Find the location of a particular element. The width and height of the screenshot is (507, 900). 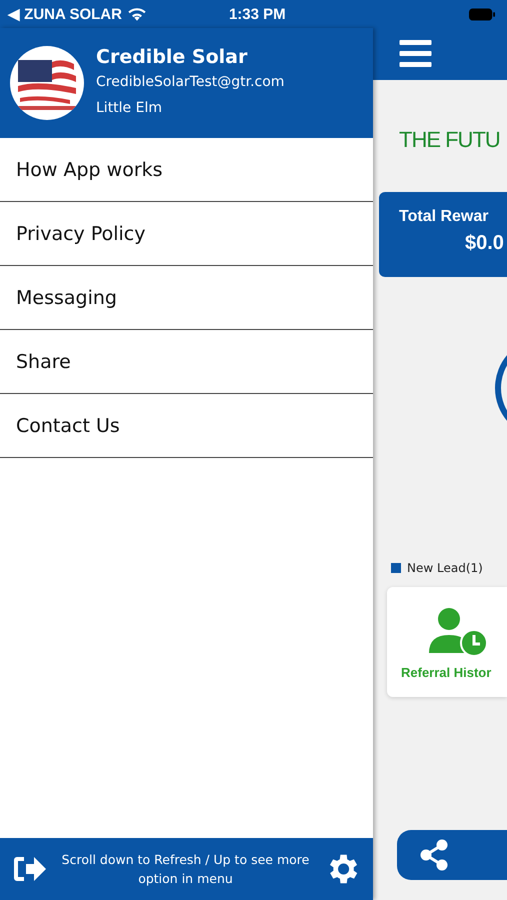

share-button is located at coordinates (452, 855).